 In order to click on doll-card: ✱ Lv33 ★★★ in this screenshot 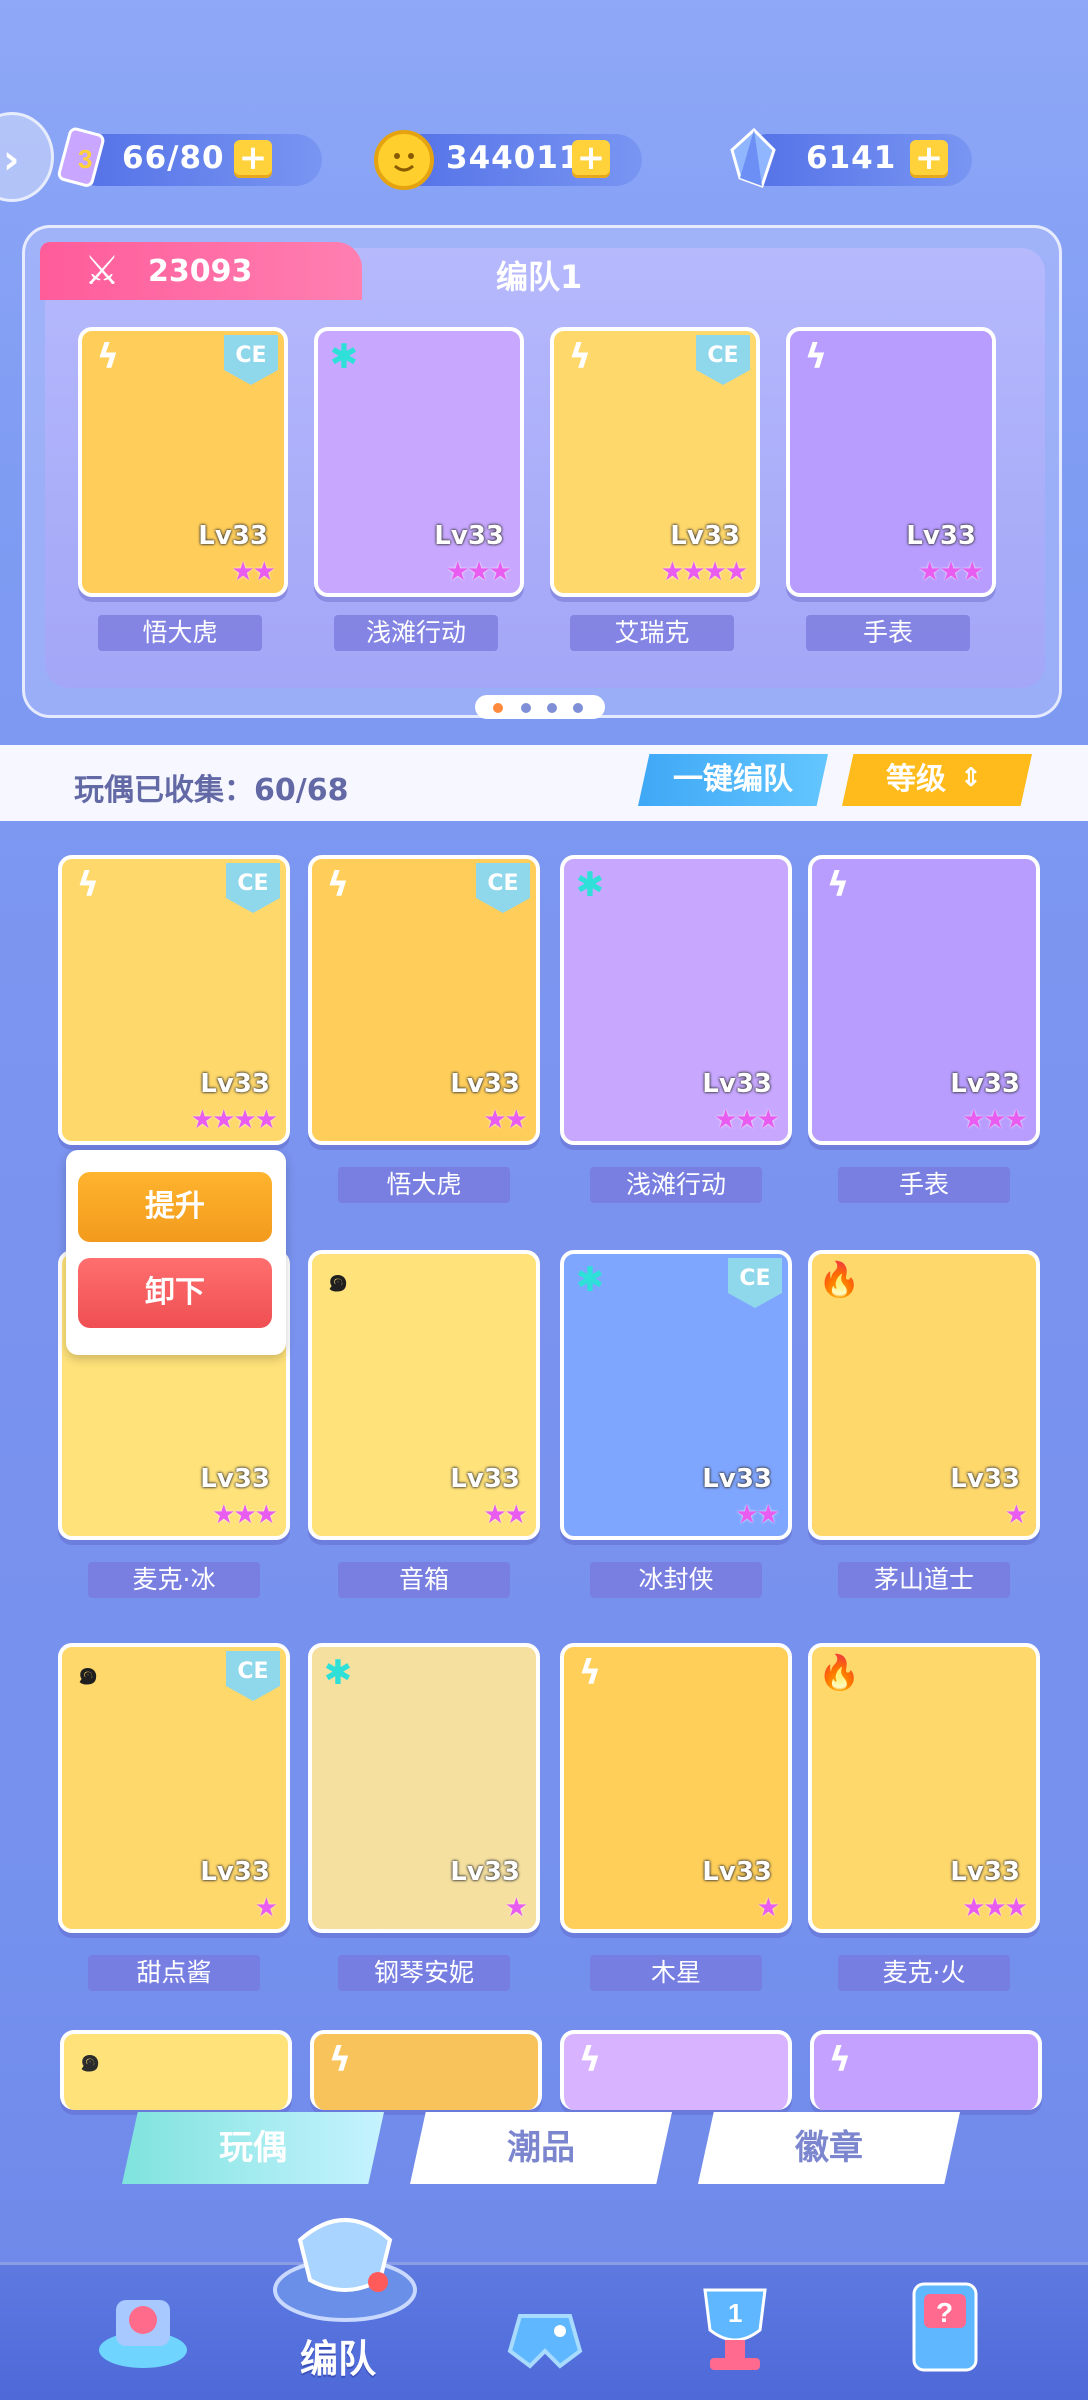, I will do `click(676, 1000)`.